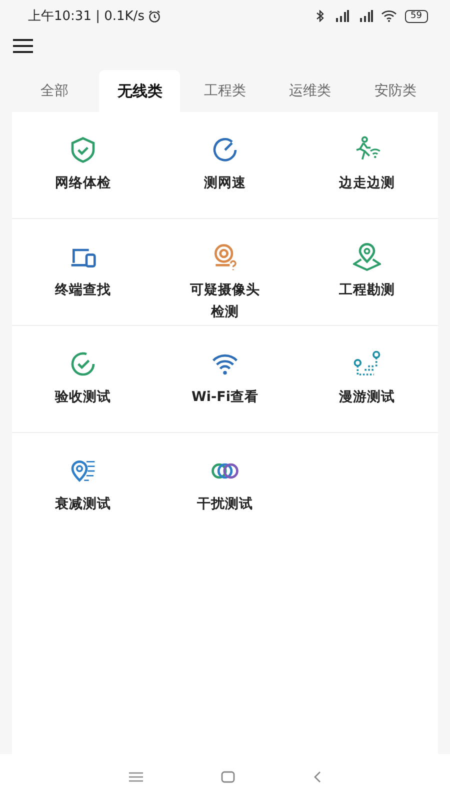 The height and width of the screenshot is (800, 450). I want to click on tool-label: 边走边测, so click(367, 183).